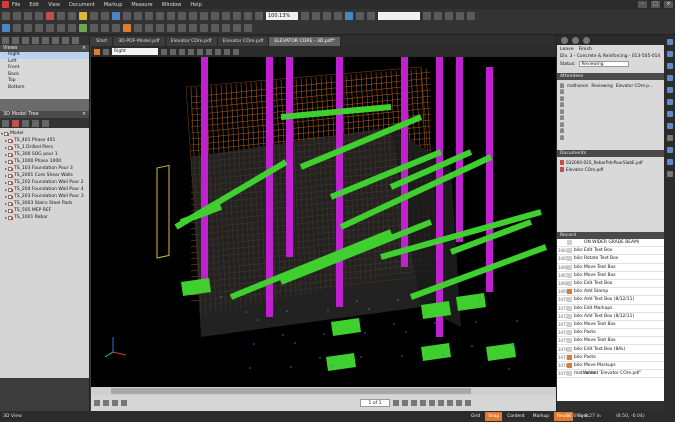  Describe the element at coordinates (44, 175) in the screenshot. I see `tree-item: ▸ TS_2001 Core Shear Walls` at that location.